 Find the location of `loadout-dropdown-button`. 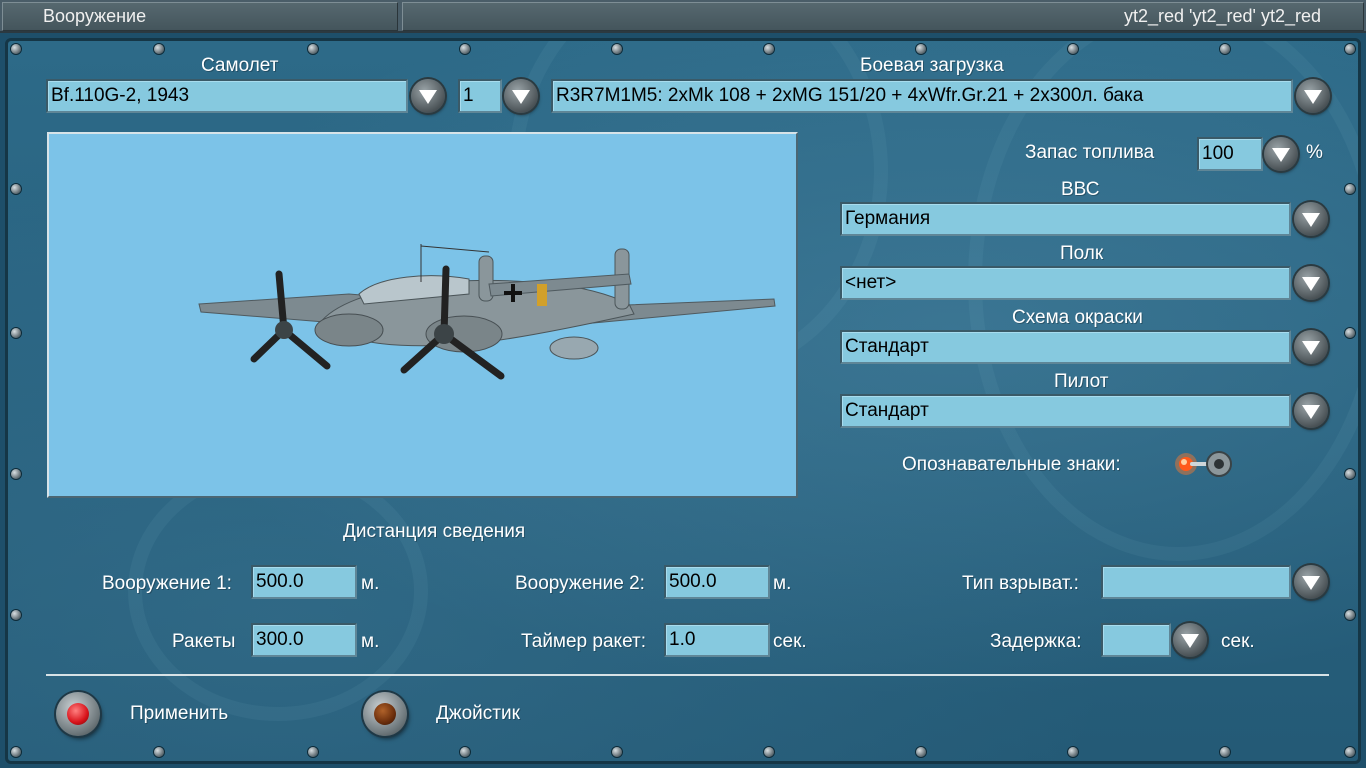

loadout-dropdown-button is located at coordinates (1313, 96).